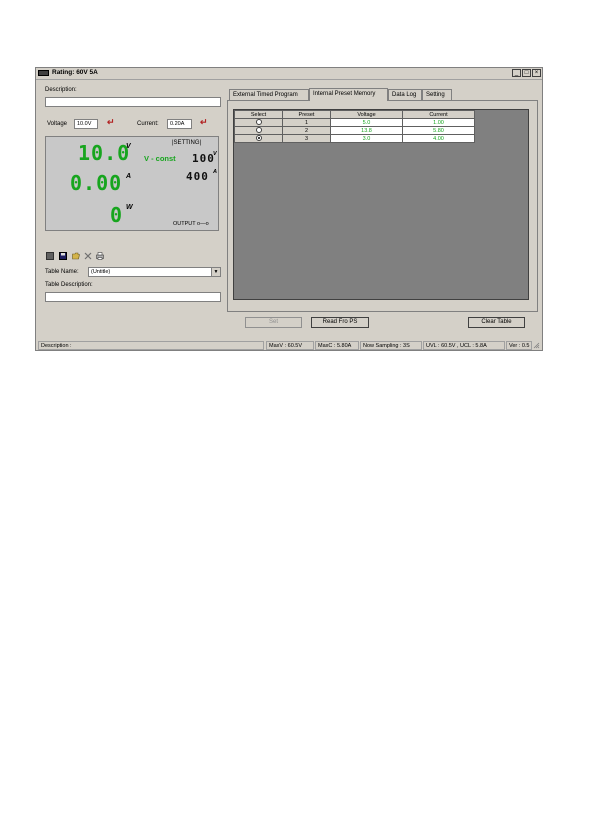 This screenshot has width=595, height=839. What do you see at coordinates (129, 176) in the screenshot?
I see `current-unit: A` at bounding box center [129, 176].